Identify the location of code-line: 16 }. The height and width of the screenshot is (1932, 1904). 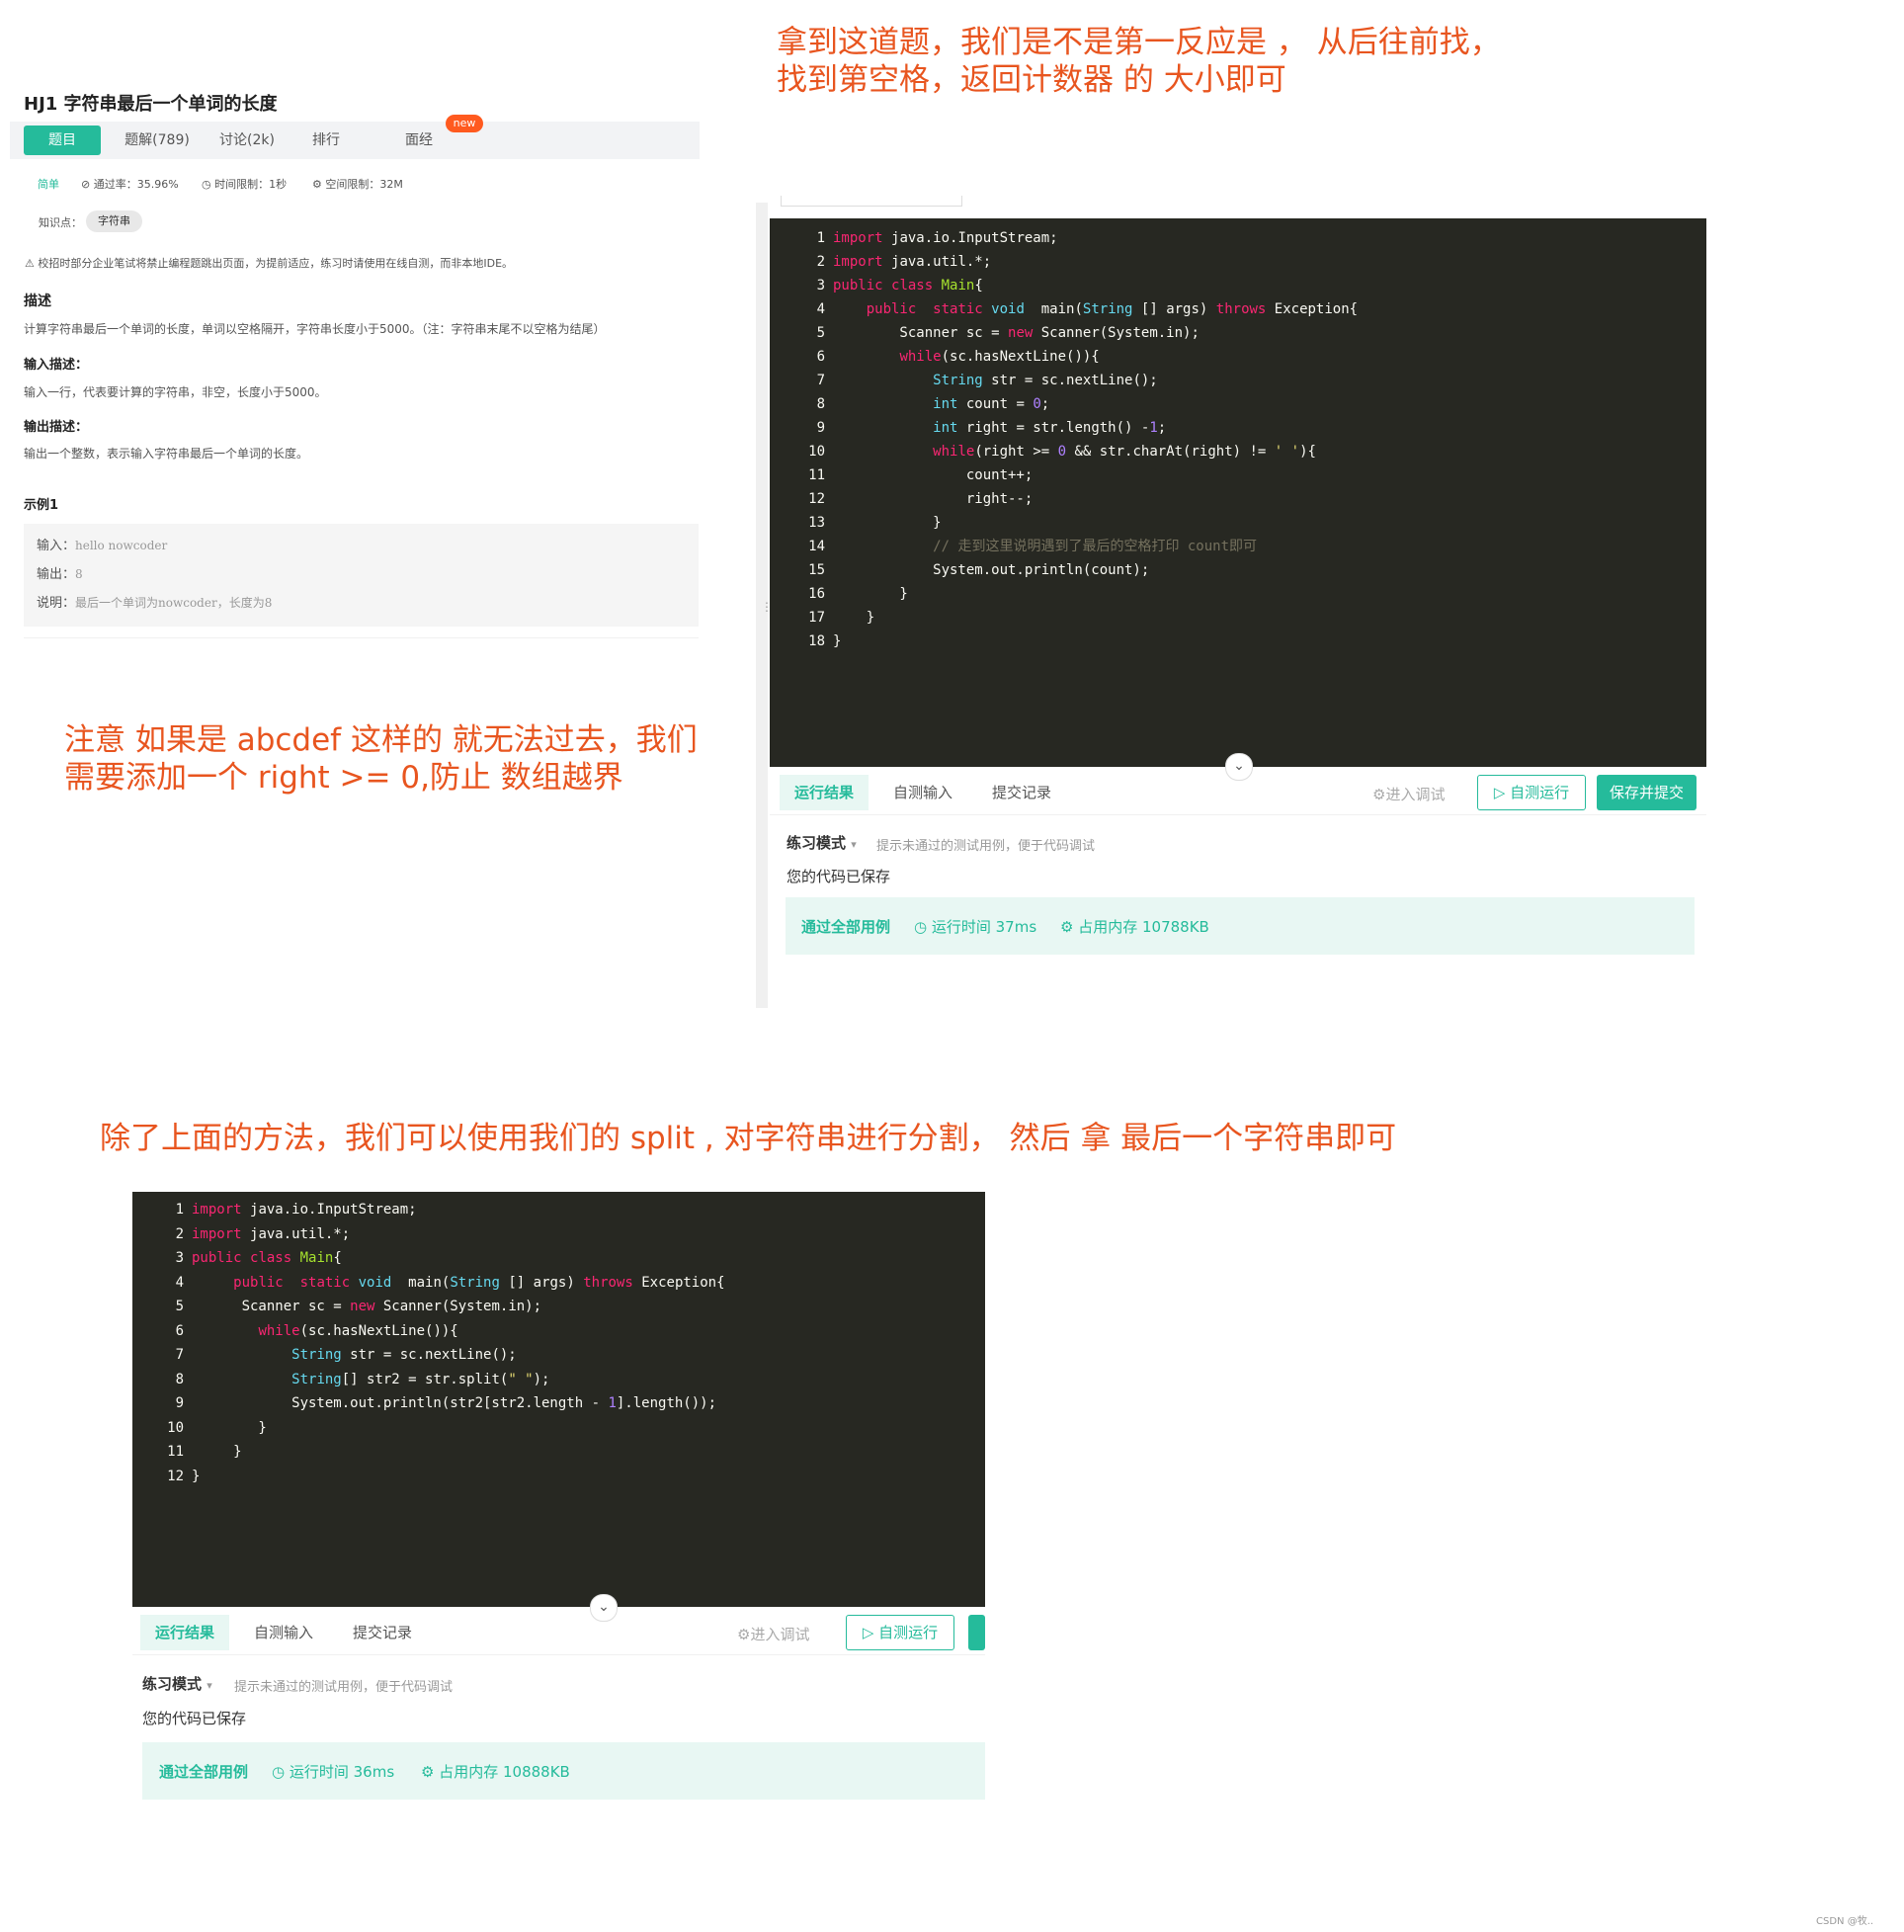
(839, 594).